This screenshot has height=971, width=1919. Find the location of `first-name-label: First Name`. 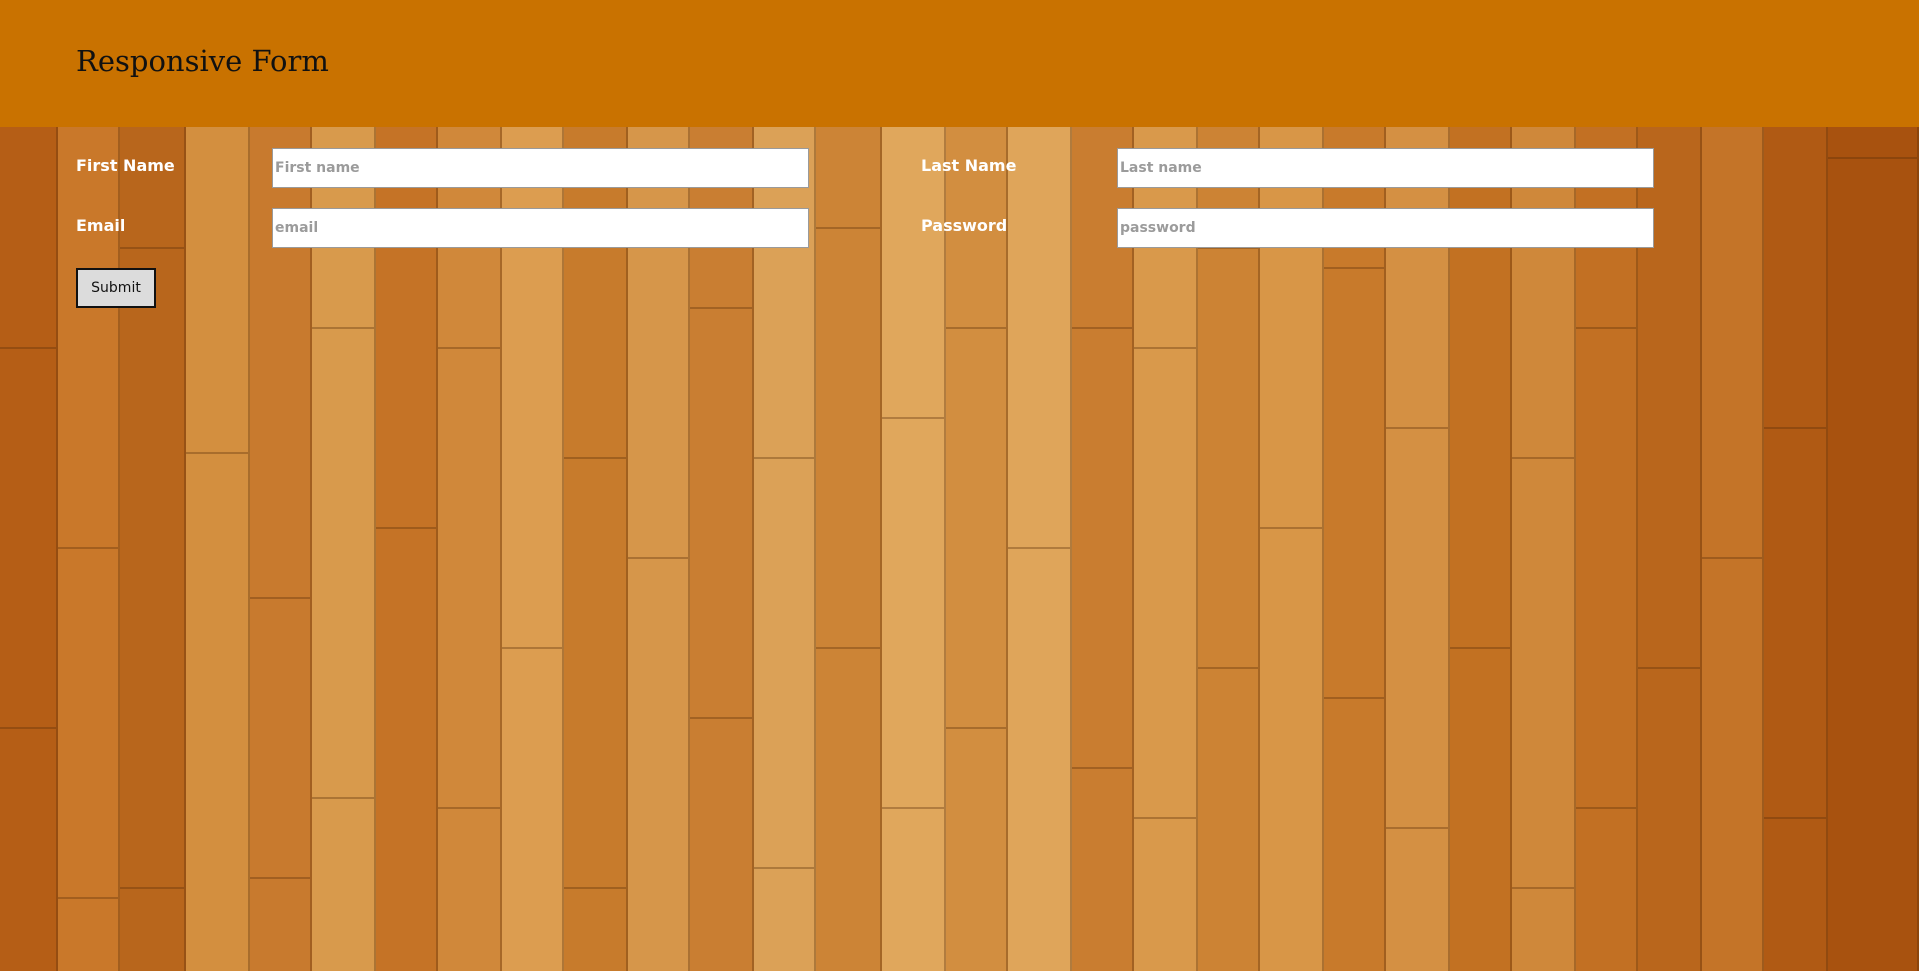

first-name-label: First Name is located at coordinates (125, 165).